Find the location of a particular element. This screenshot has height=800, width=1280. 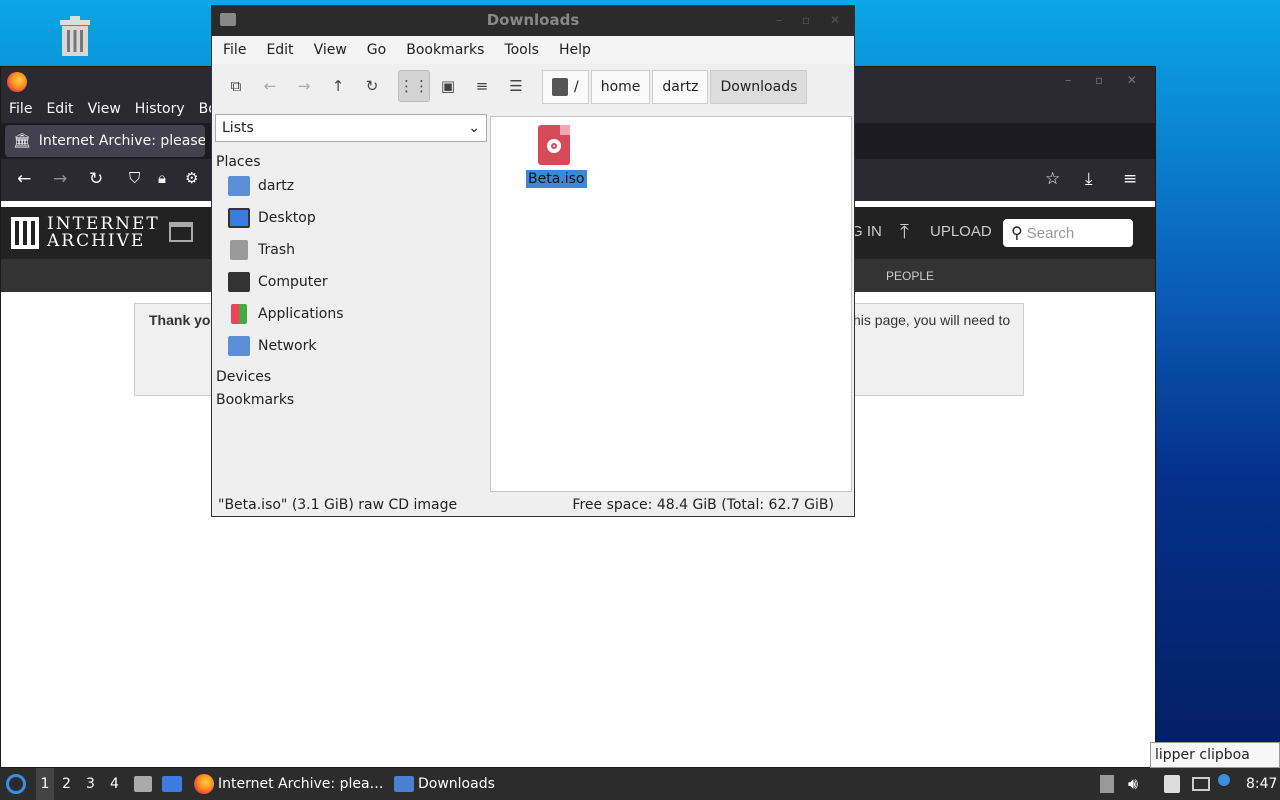

icon-view-icon: ⋮⋮ is located at coordinates (414, 86).